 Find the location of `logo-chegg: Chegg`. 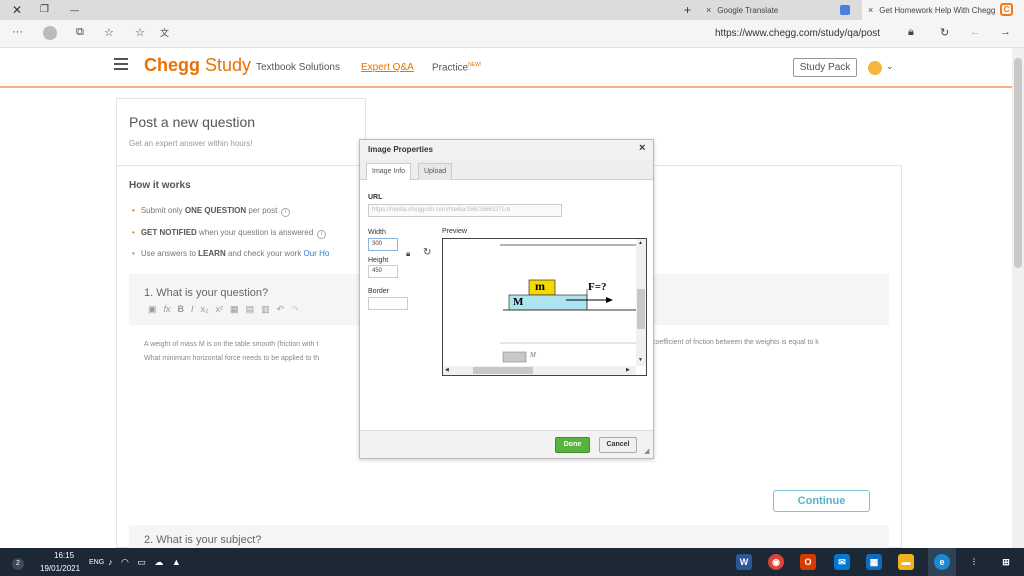

logo-chegg: Chegg is located at coordinates (172, 65).